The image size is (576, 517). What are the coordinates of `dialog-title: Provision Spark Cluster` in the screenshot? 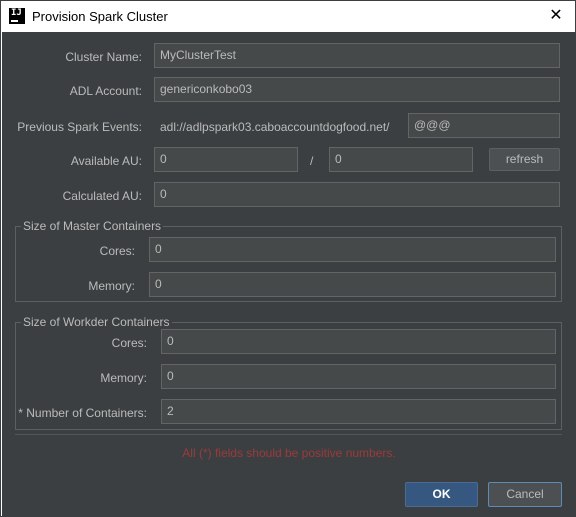 It's located at (100, 16).